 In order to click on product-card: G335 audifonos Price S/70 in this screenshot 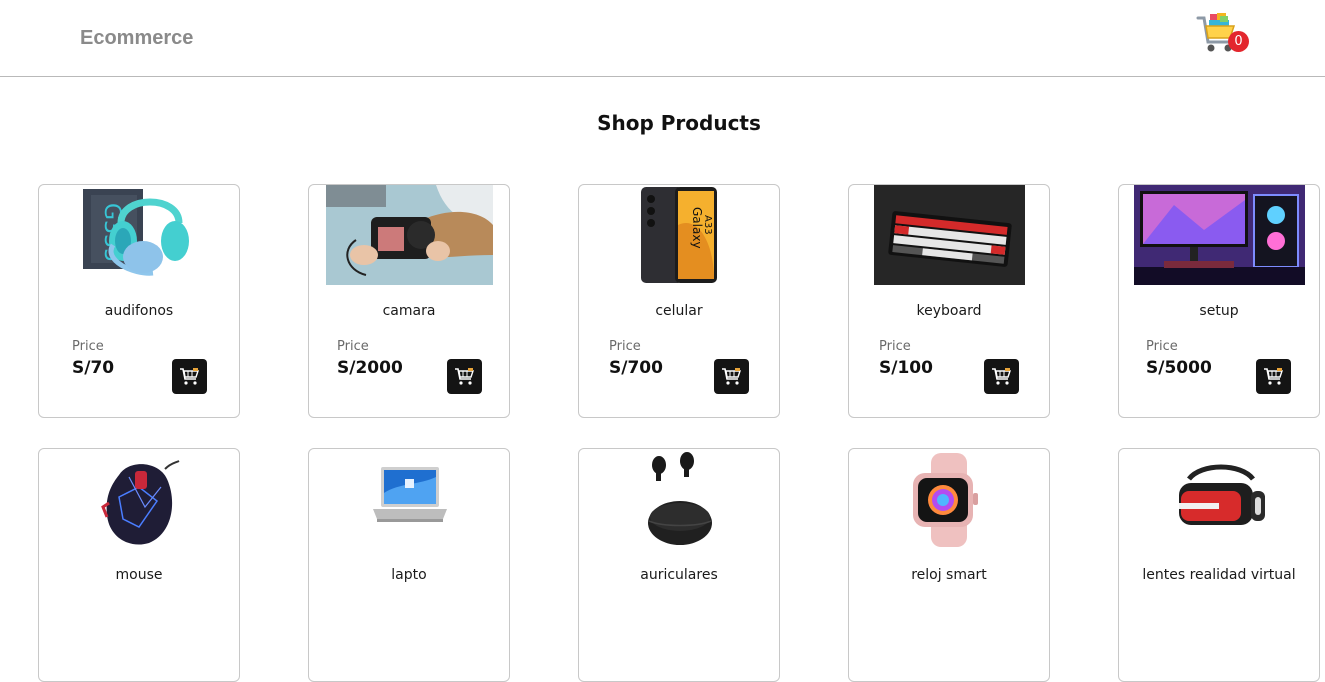, I will do `click(139, 301)`.